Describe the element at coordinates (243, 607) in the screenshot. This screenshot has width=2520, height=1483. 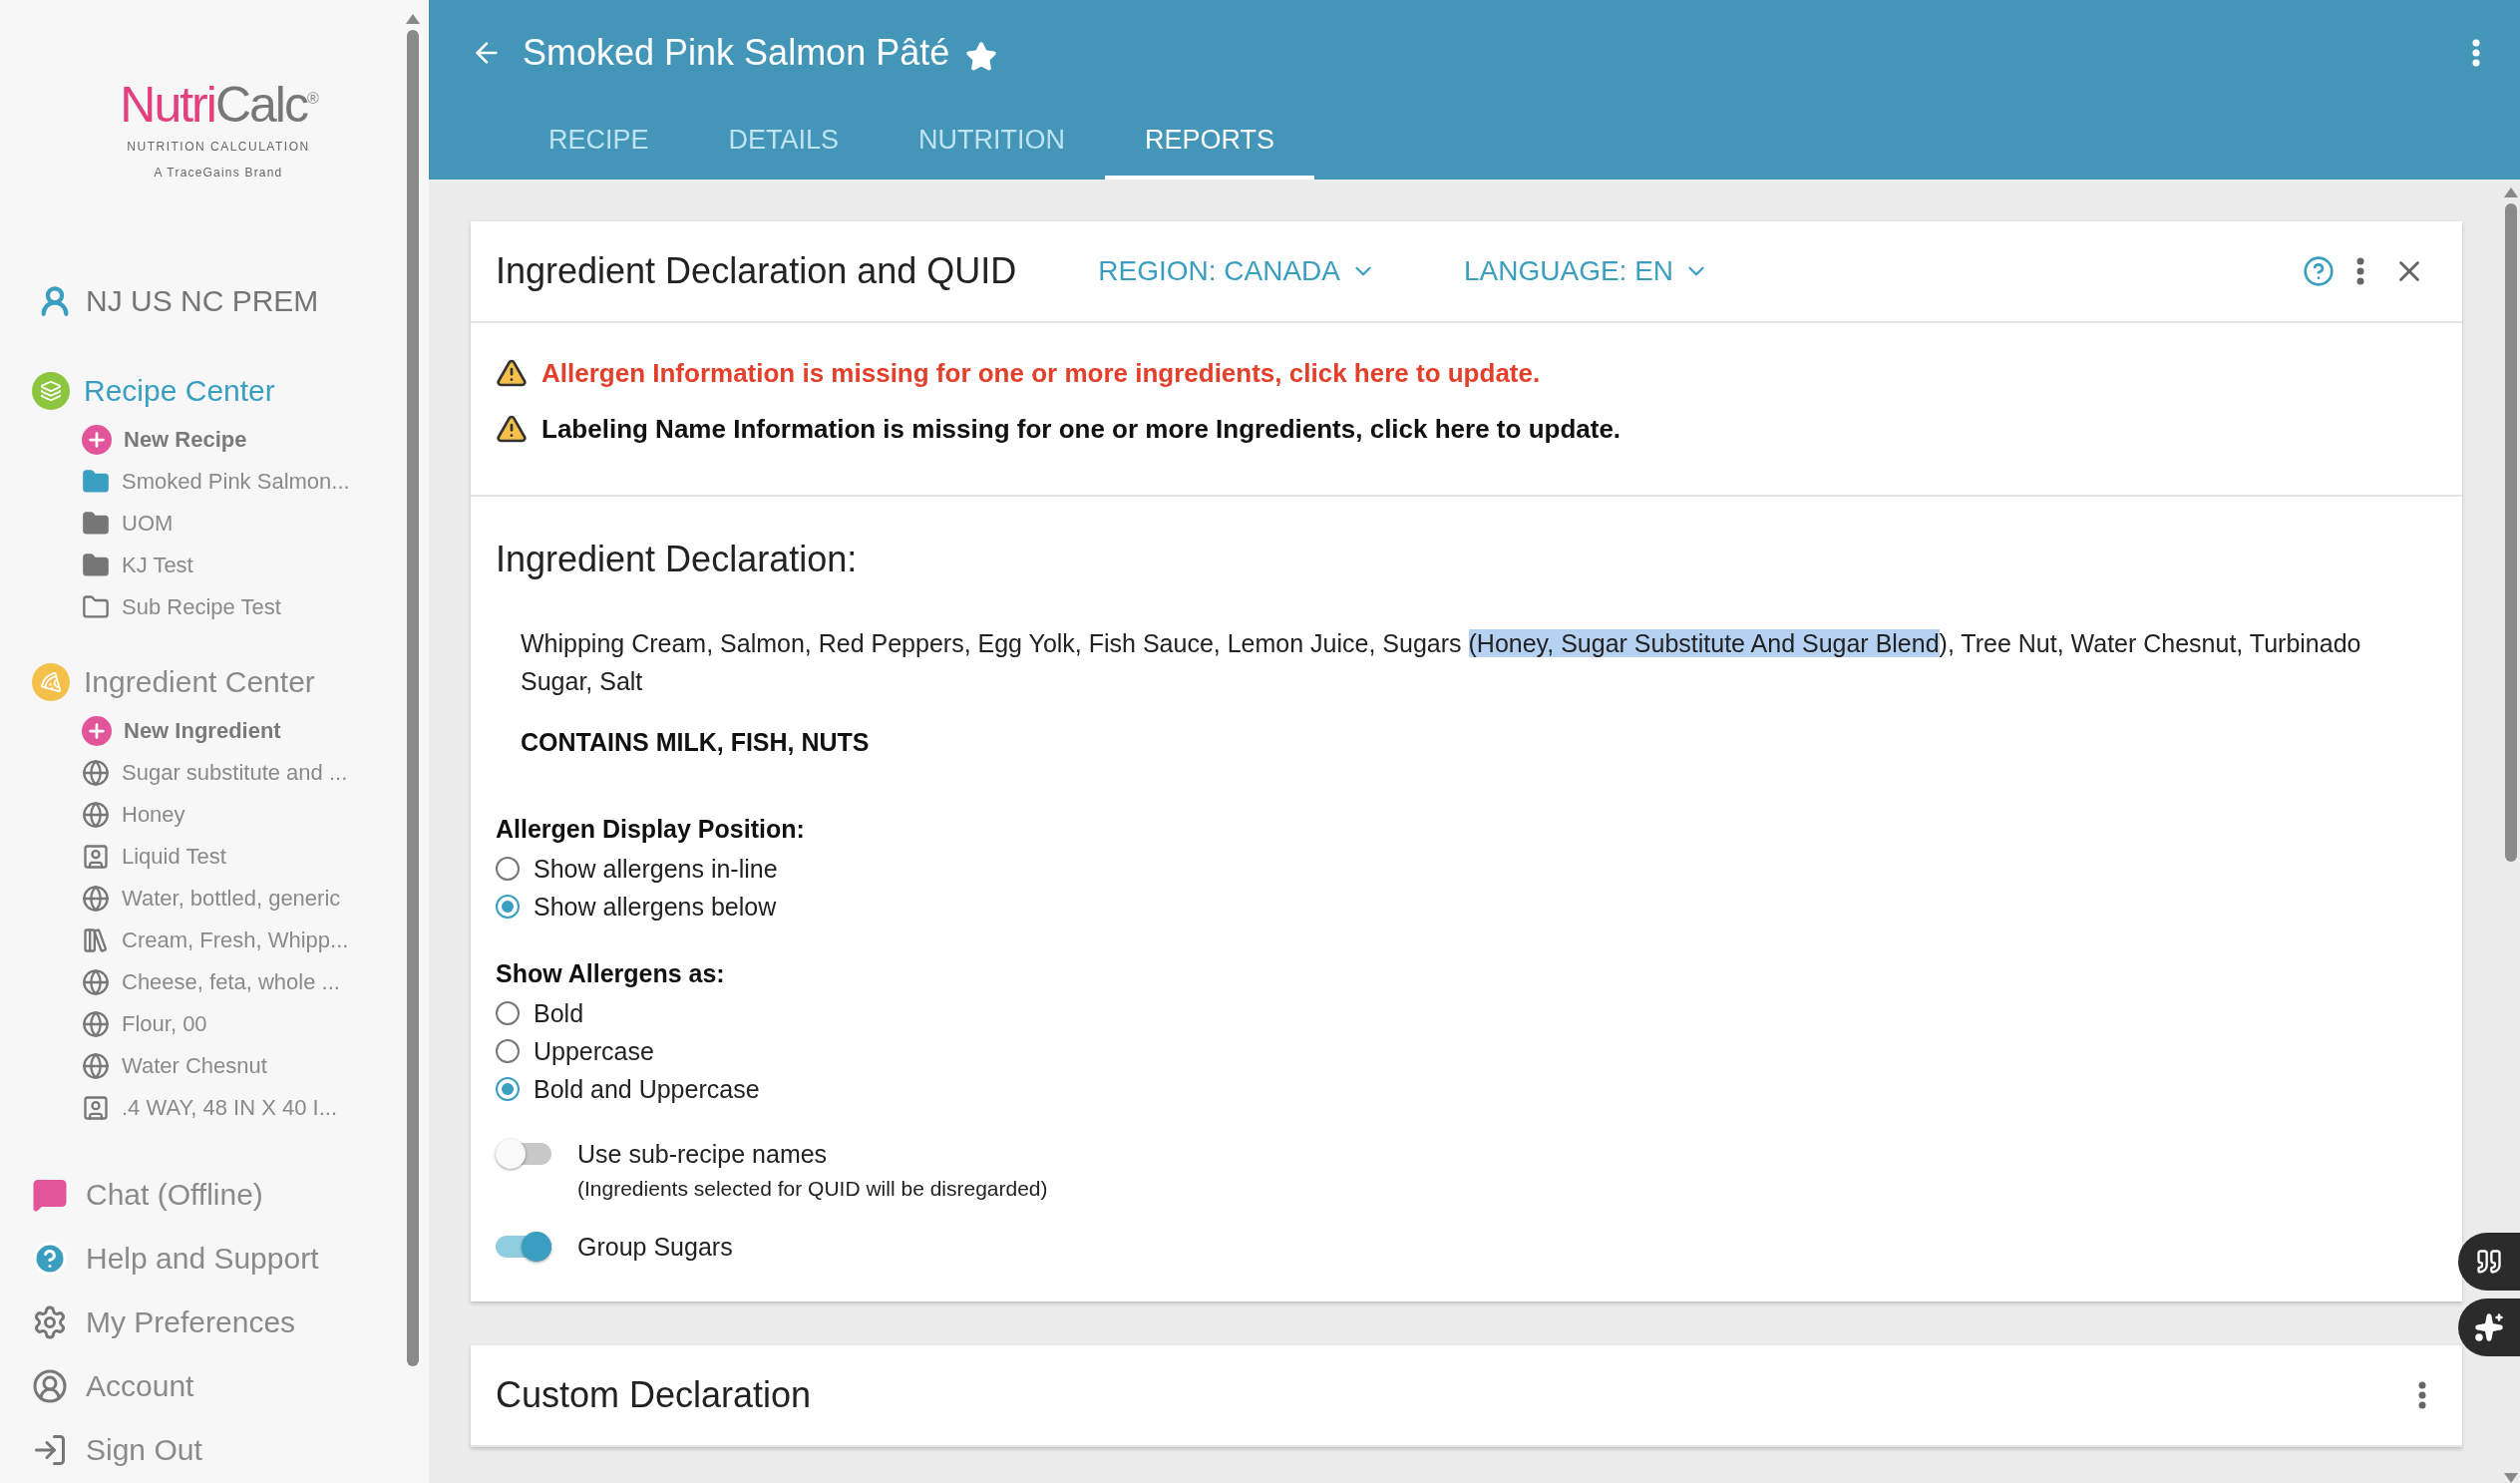
I see `sidebar-item: Sub Recipe Test` at that location.